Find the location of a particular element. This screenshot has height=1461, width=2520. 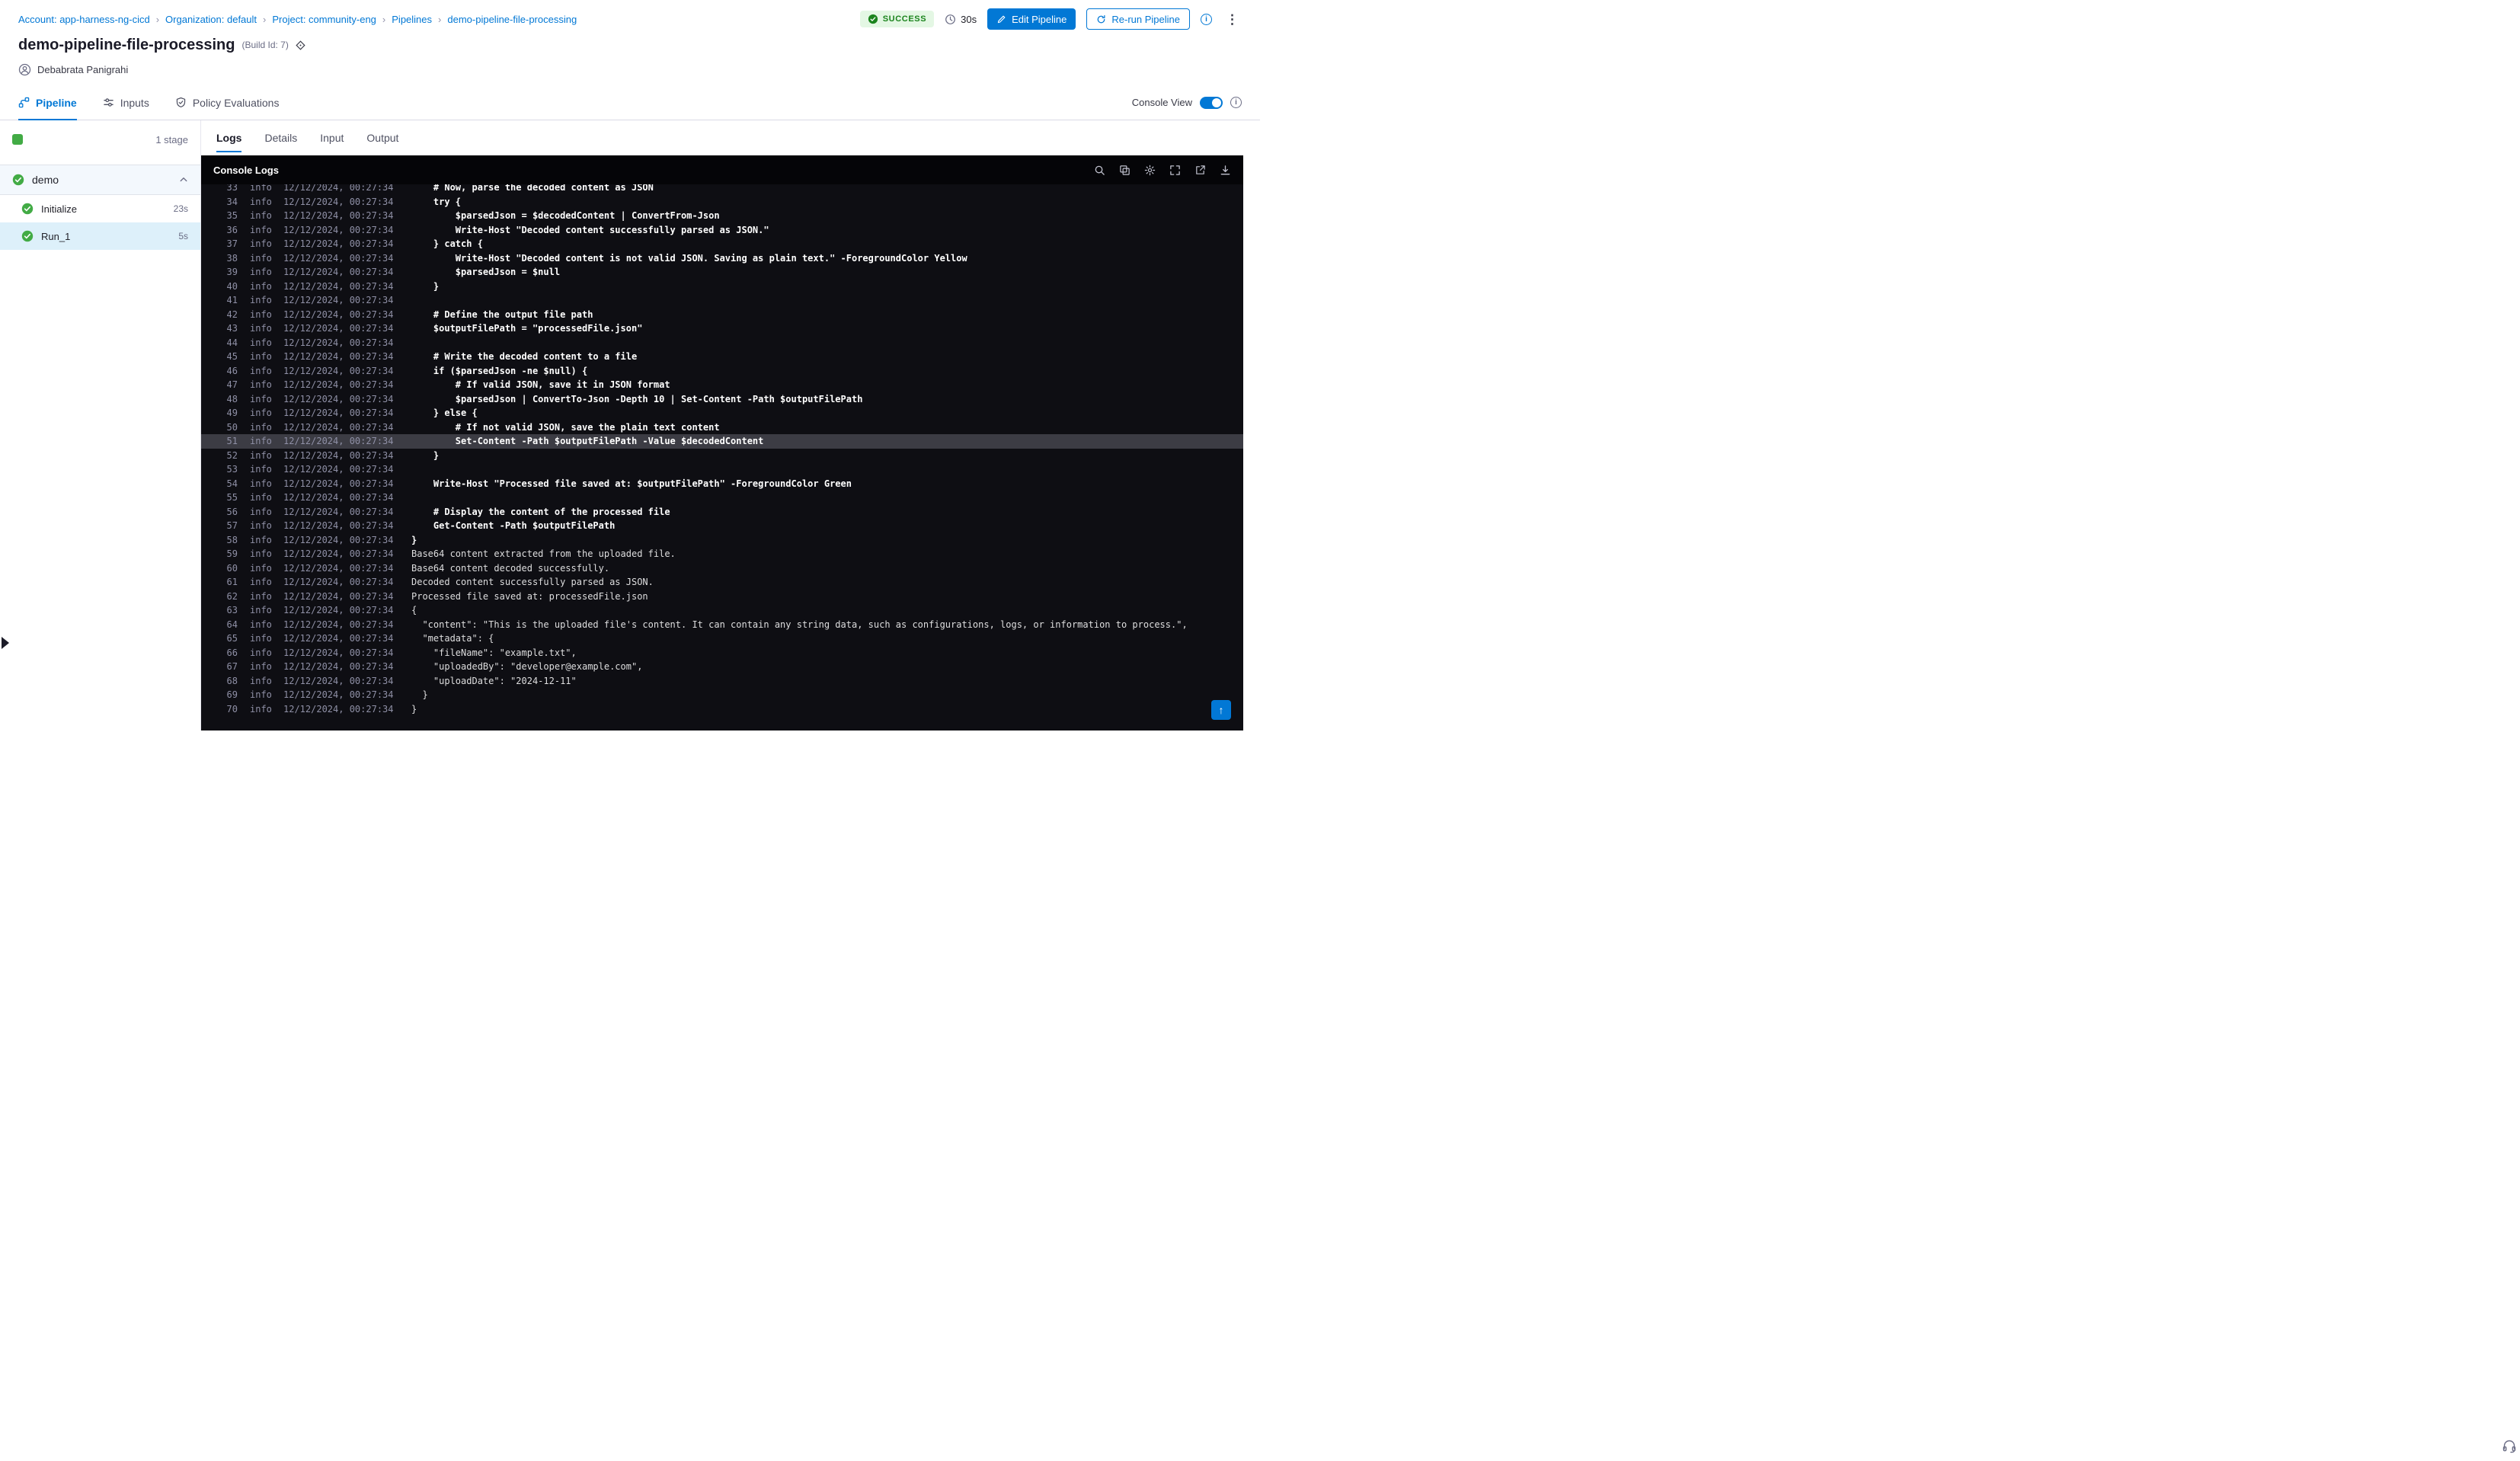

log-message: # Define the output file path is located at coordinates (502, 314).